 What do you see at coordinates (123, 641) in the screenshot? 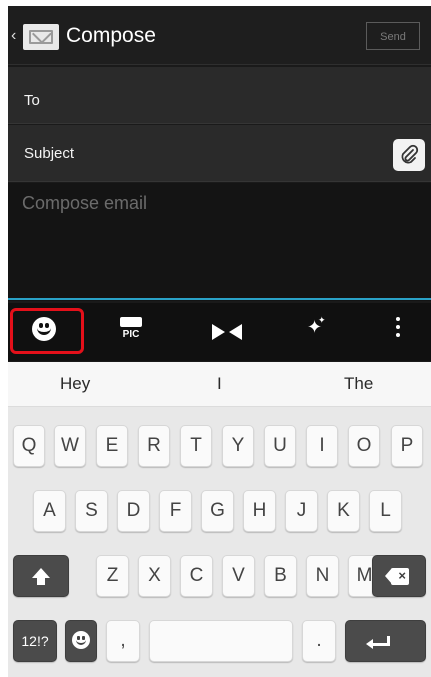
I see `comma-key: ,` at bounding box center [123, 641].